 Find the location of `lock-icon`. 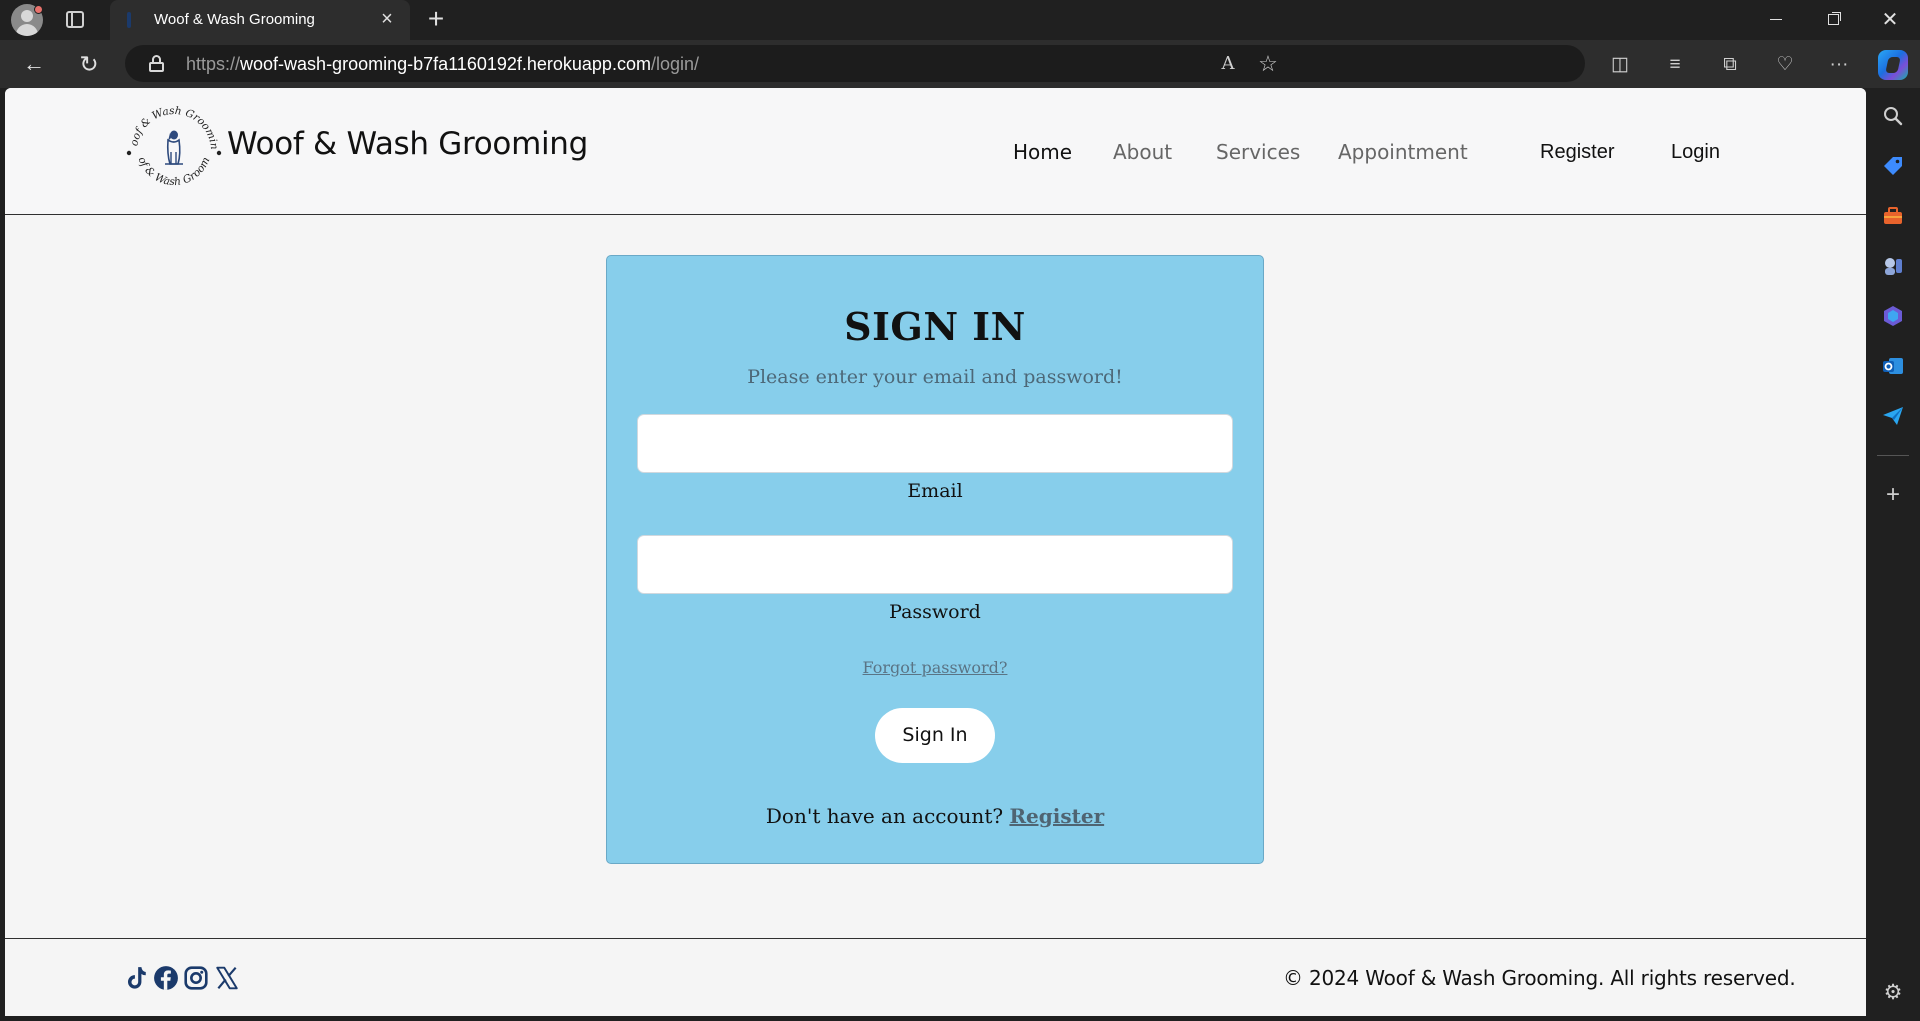

lock-icon is located at coordinates (156, 63).